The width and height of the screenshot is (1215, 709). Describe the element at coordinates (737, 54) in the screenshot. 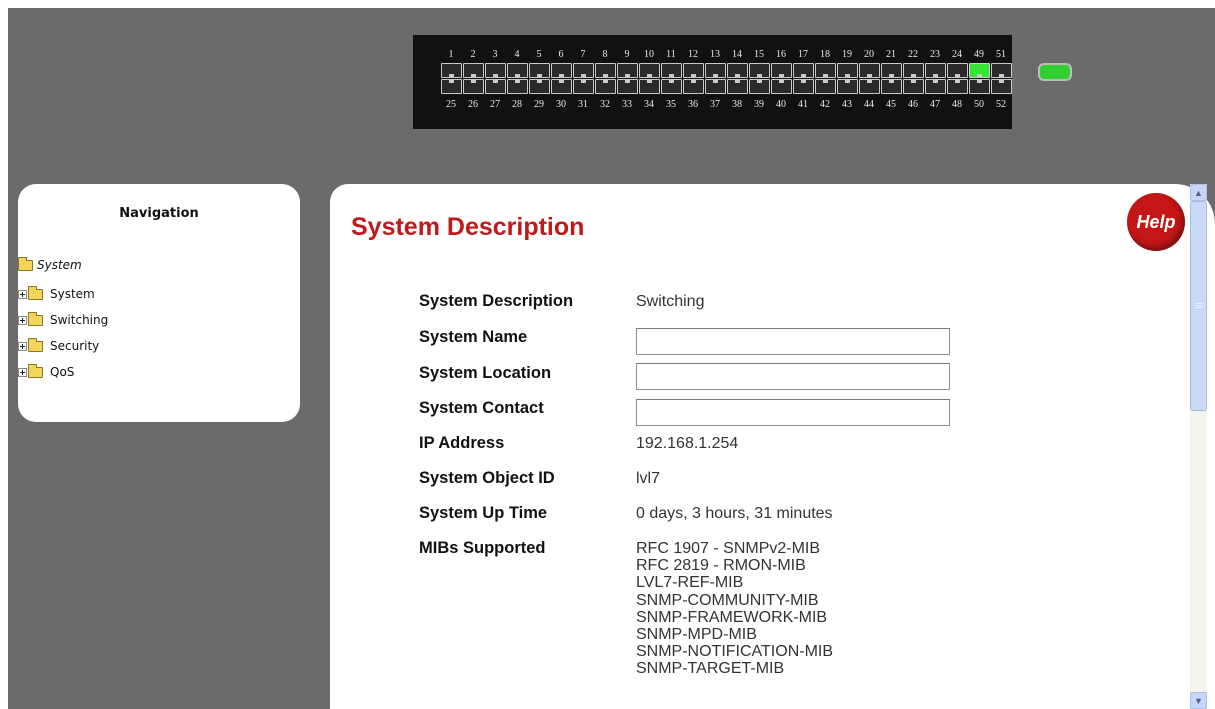

I see `top-port-number: 14` at that location.